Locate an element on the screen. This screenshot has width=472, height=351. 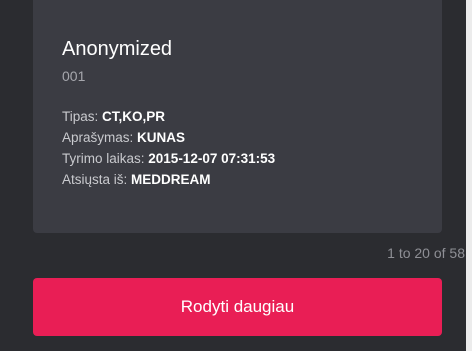
detail-row-sent-from: Atsiųsta iš: MEDDREAM is located at coordinates (168, 179).